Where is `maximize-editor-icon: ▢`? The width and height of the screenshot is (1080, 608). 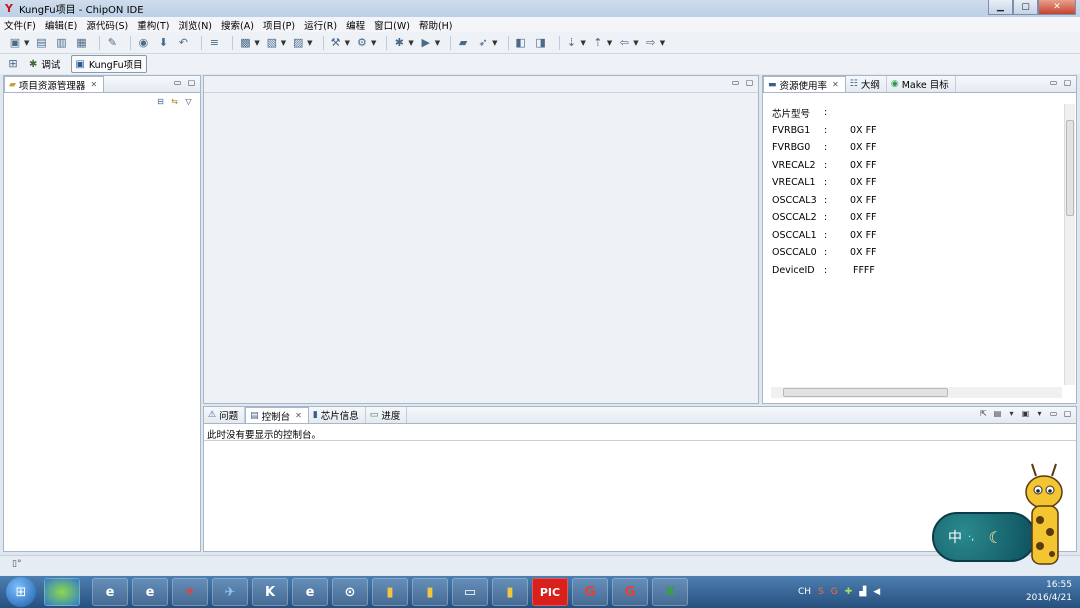
maximize-editor-icon: ▢ is located at coordinates (749, 83).